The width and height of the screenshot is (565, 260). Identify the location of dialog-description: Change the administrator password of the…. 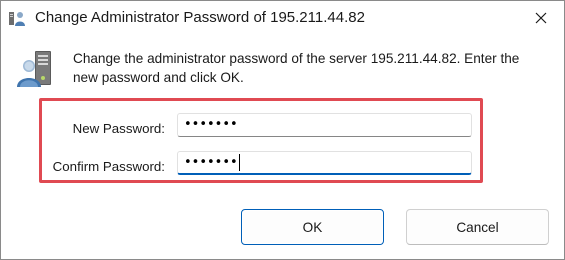
(296, 68).